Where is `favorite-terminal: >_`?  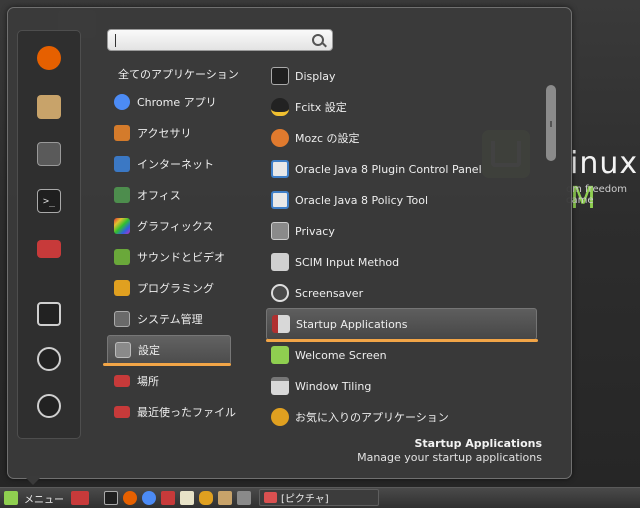 favorite-terminal: >_ is located at coordinates (49, 201).